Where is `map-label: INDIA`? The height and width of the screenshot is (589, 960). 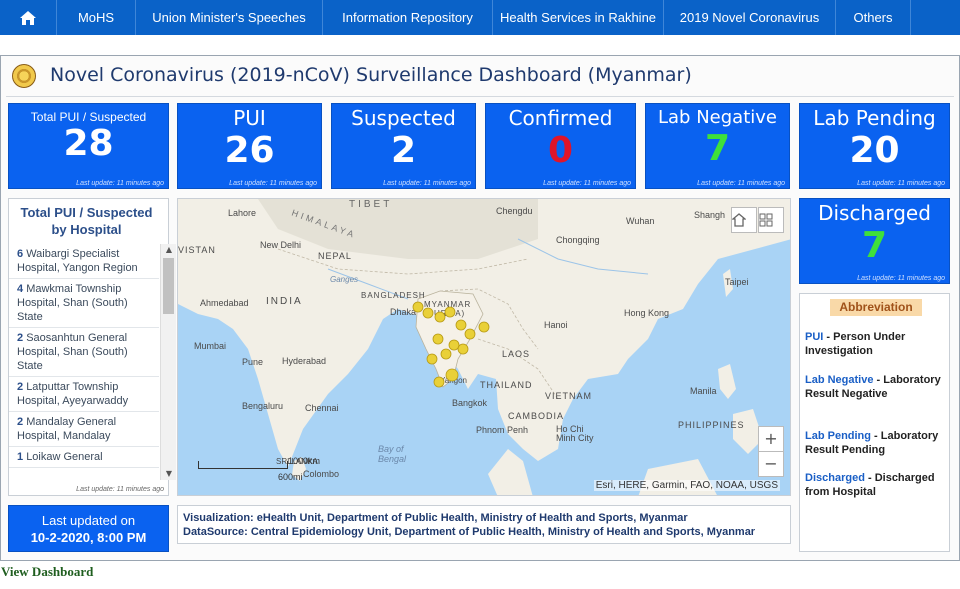
map-label: INDIA is located at coordinates (284, 301).